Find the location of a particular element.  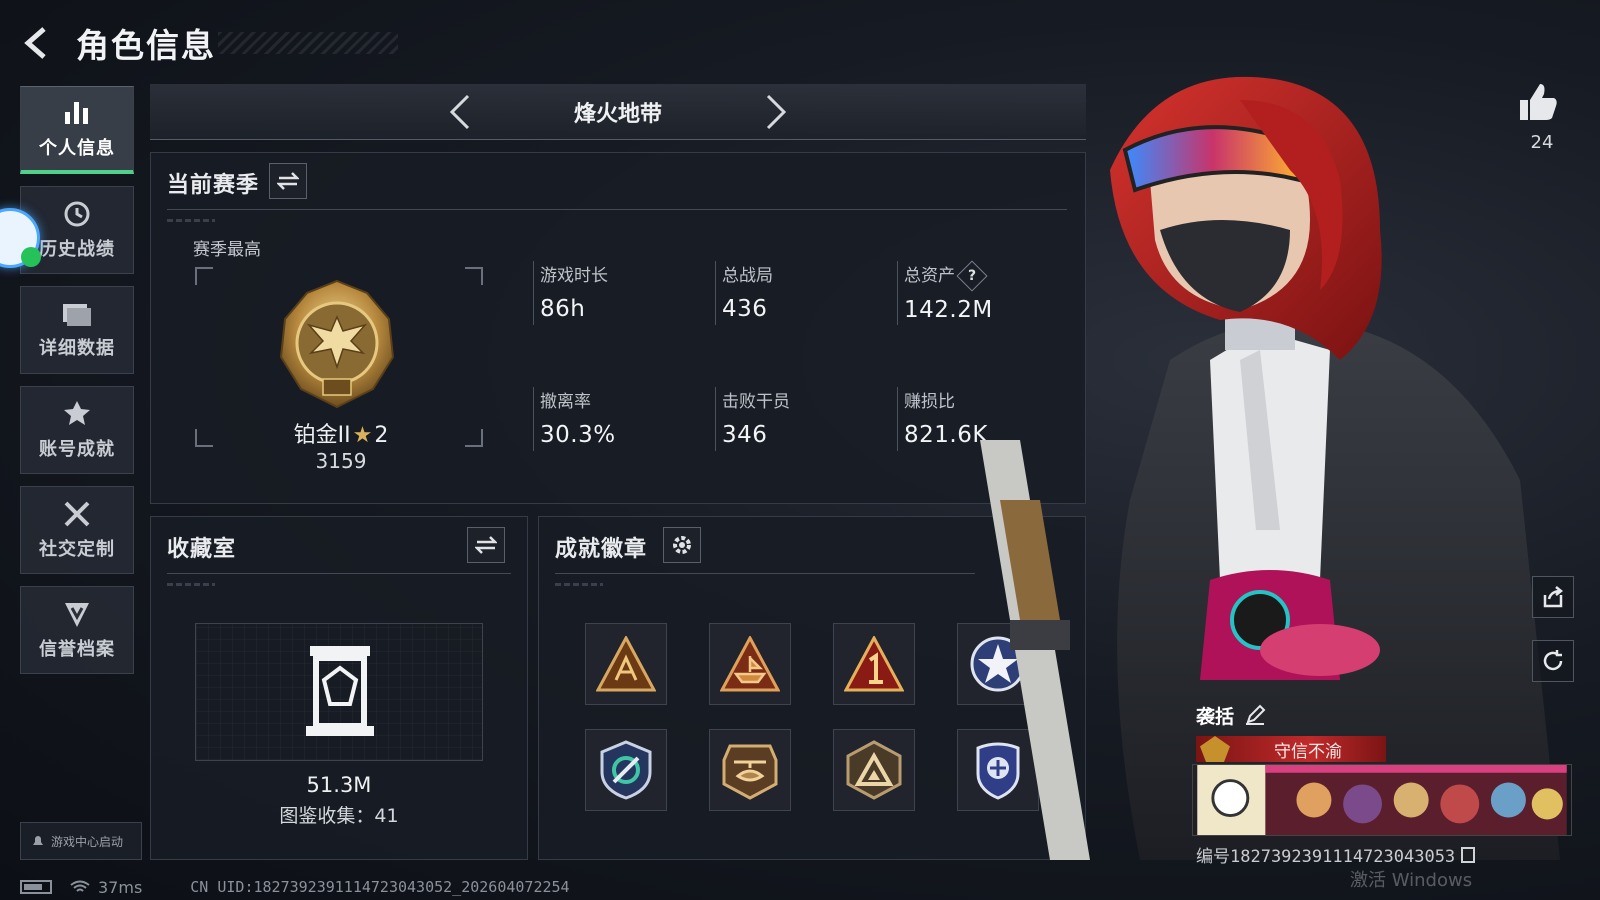

title-decoration is located at coordinates (308, 43).